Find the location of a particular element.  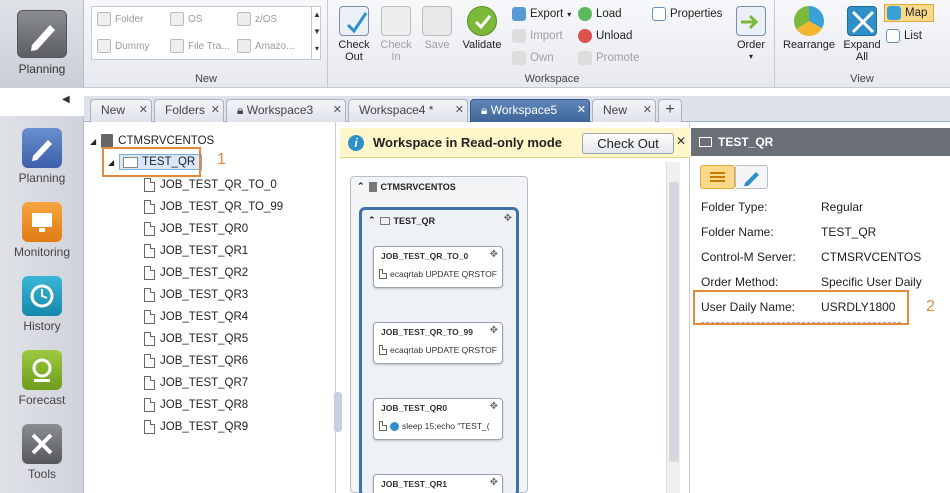

export-button: Export ▾ is located at coordinates (541, 14).